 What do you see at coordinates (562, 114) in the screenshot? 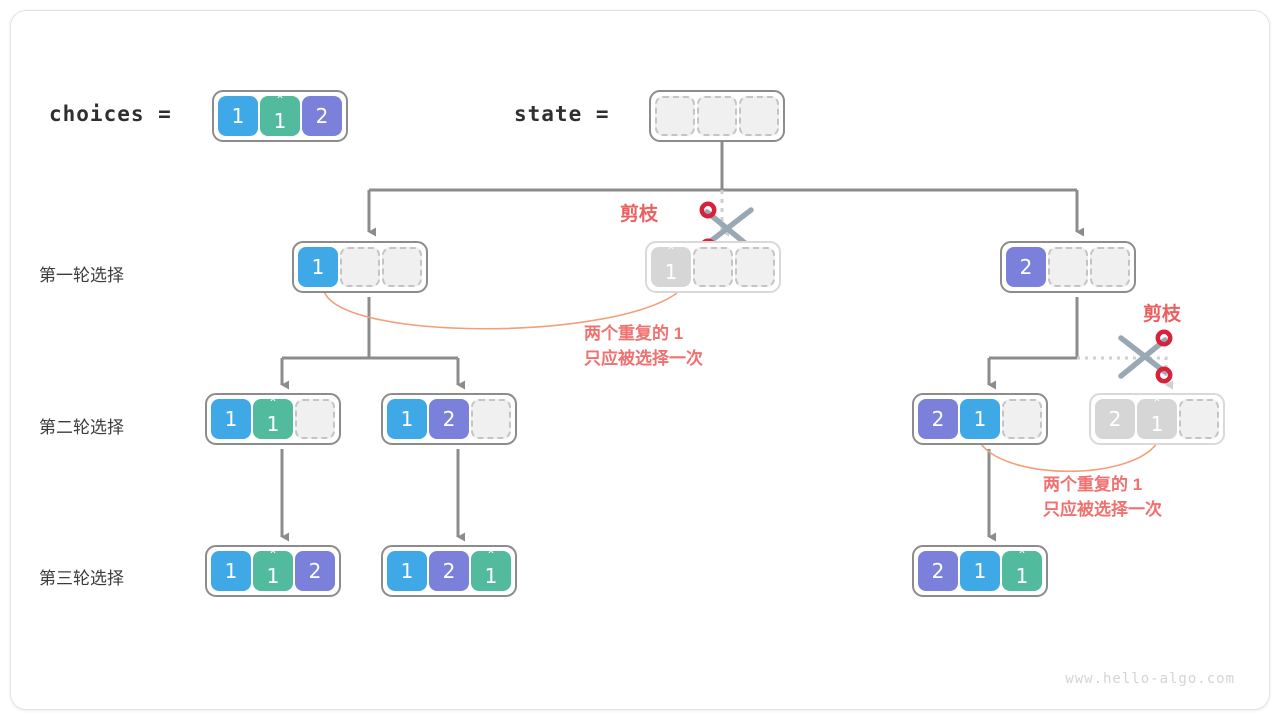
I see `state-label: state =` at bounding box center [562, 114].